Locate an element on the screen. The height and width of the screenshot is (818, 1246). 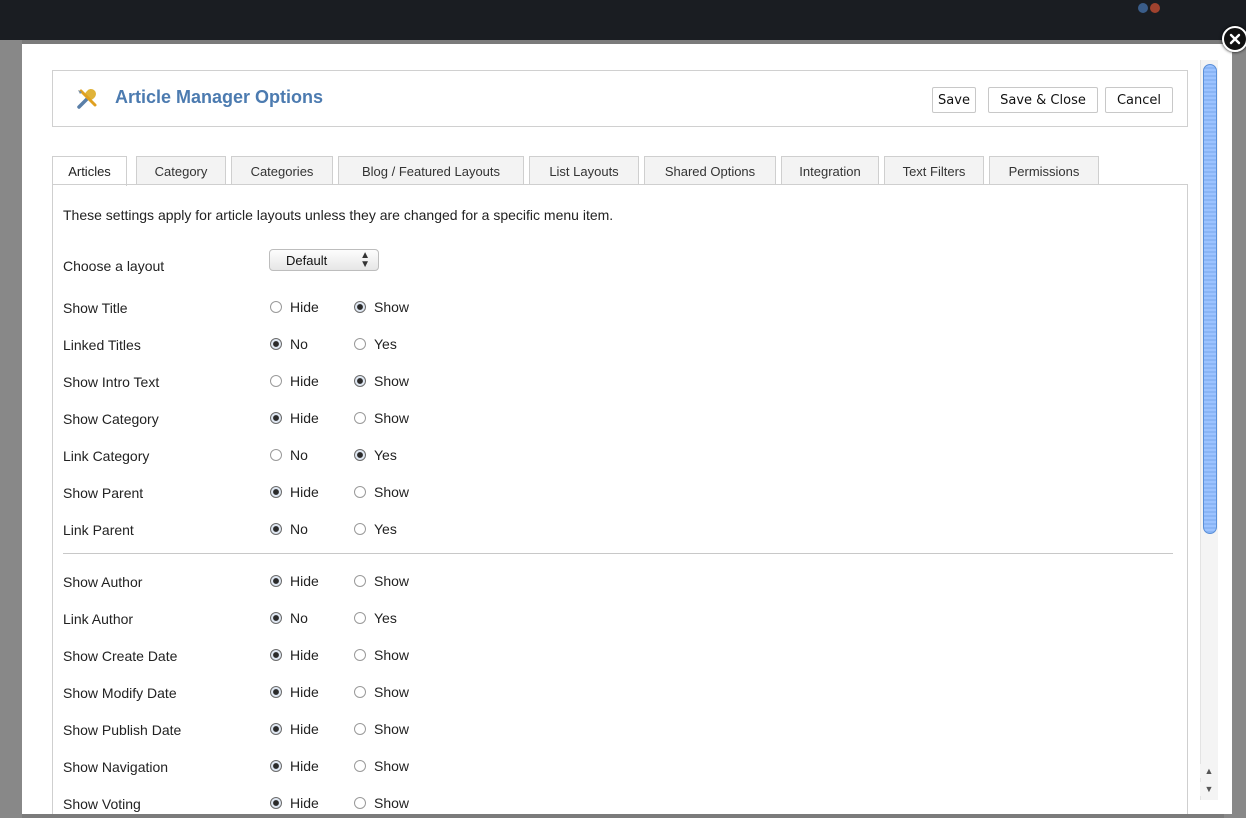
option-label: Show Create Date is located at coordinates (120, 656).